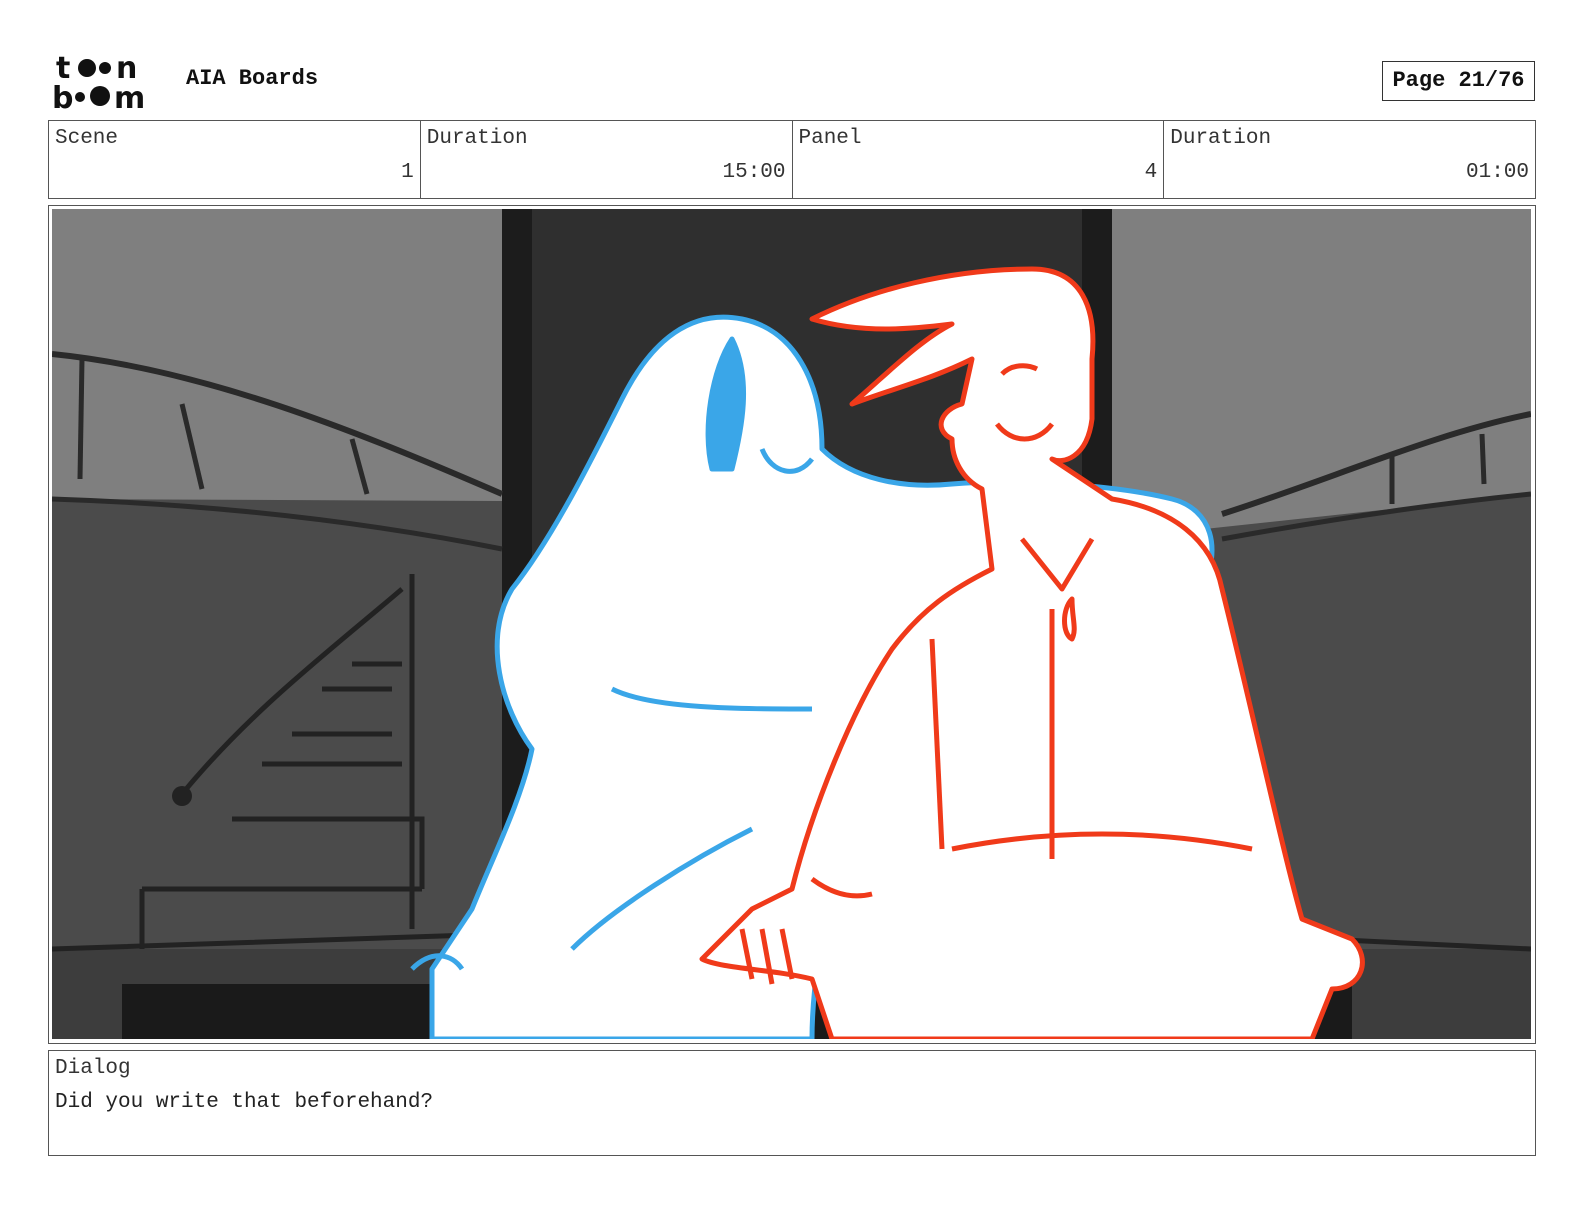 This screenshot has width=1584, height=1224. I want to click on panel-duration-value: 01:00, so click(1497, 172).